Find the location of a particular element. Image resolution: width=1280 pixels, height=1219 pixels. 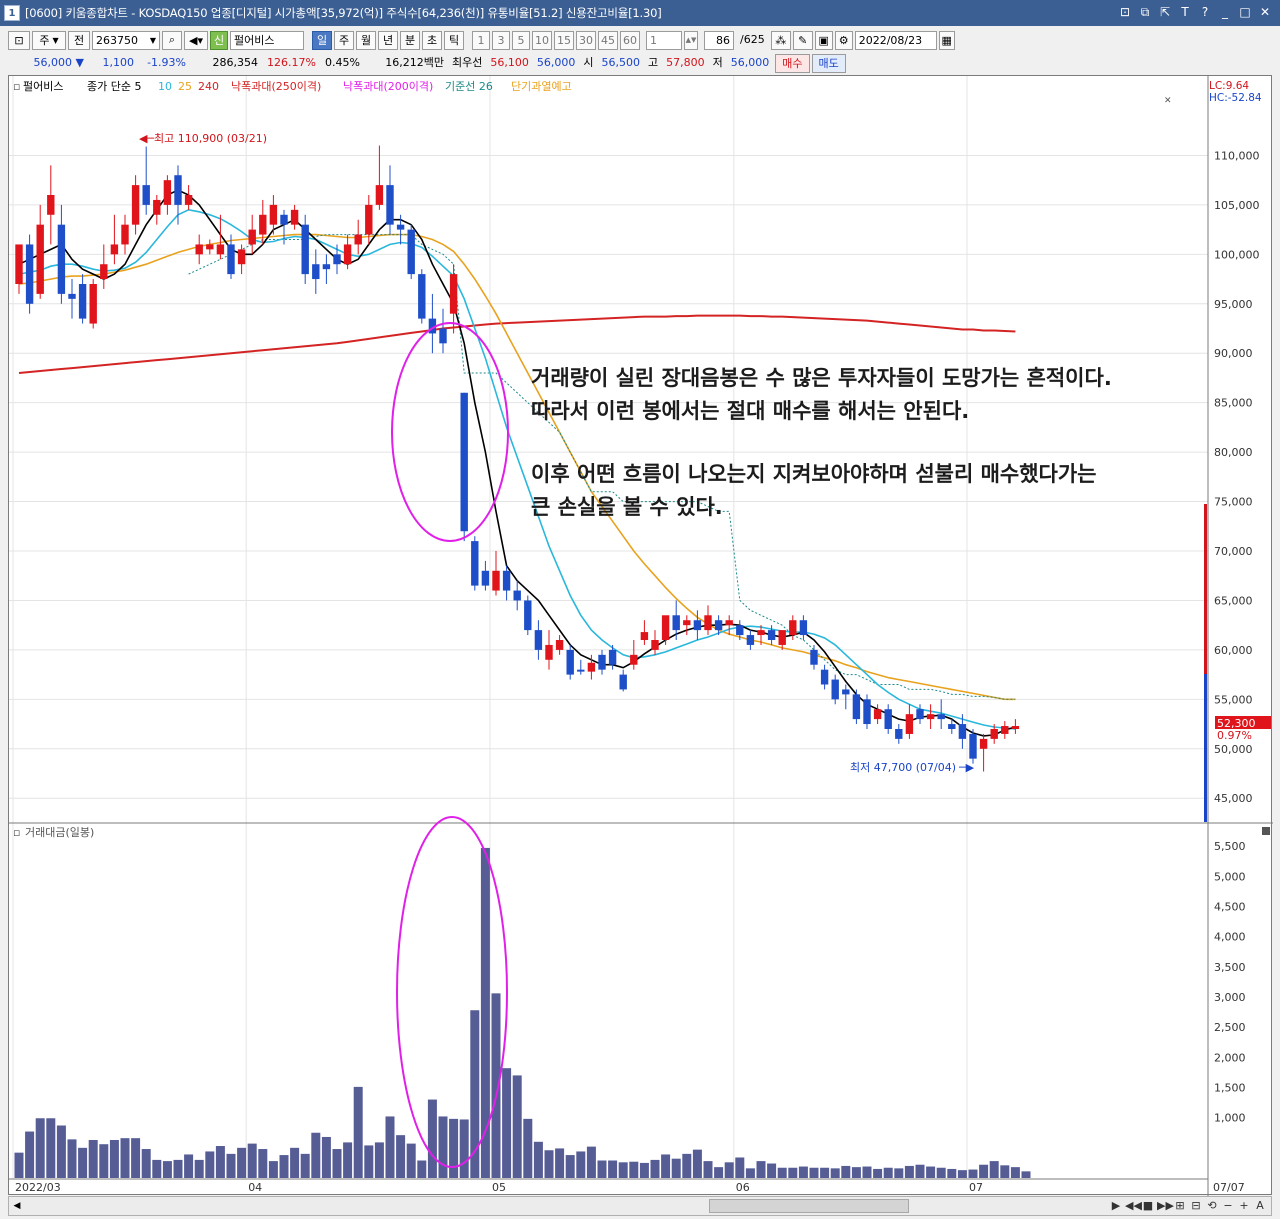

panel-close-icon: ✕ is located at coordinates (1168, 101).